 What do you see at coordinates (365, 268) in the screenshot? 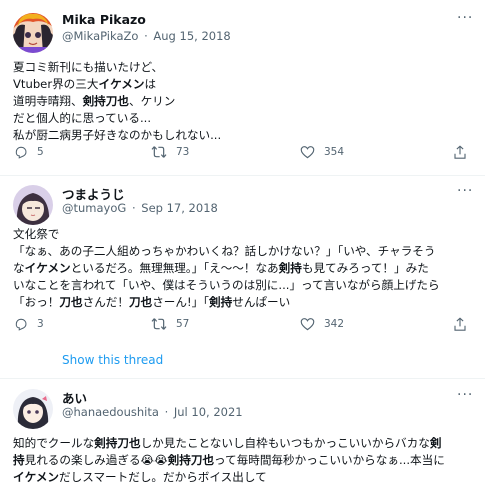
I see `text-segment: も見てみろって！」みた` at bounding box center [365, 268].